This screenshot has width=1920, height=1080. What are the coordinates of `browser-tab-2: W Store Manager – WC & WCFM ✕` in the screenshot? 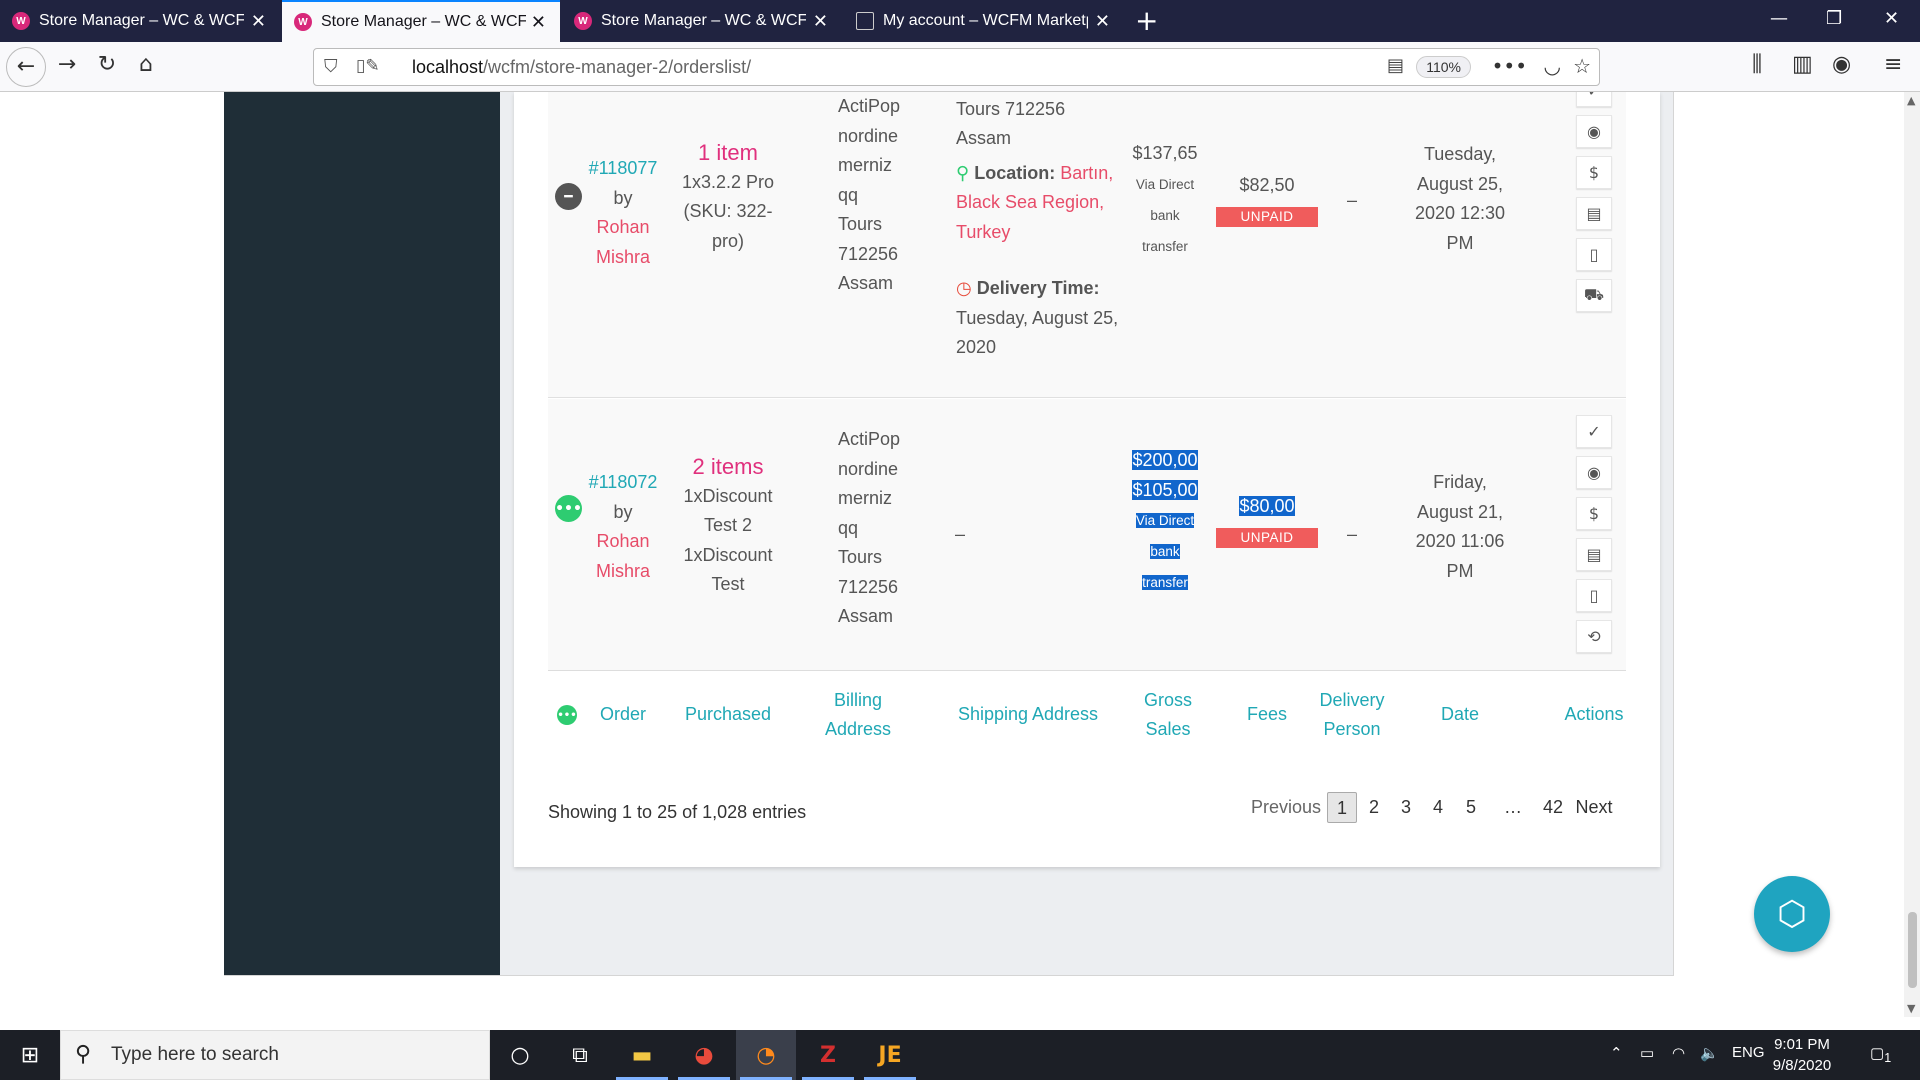 It's located at (421, 21).